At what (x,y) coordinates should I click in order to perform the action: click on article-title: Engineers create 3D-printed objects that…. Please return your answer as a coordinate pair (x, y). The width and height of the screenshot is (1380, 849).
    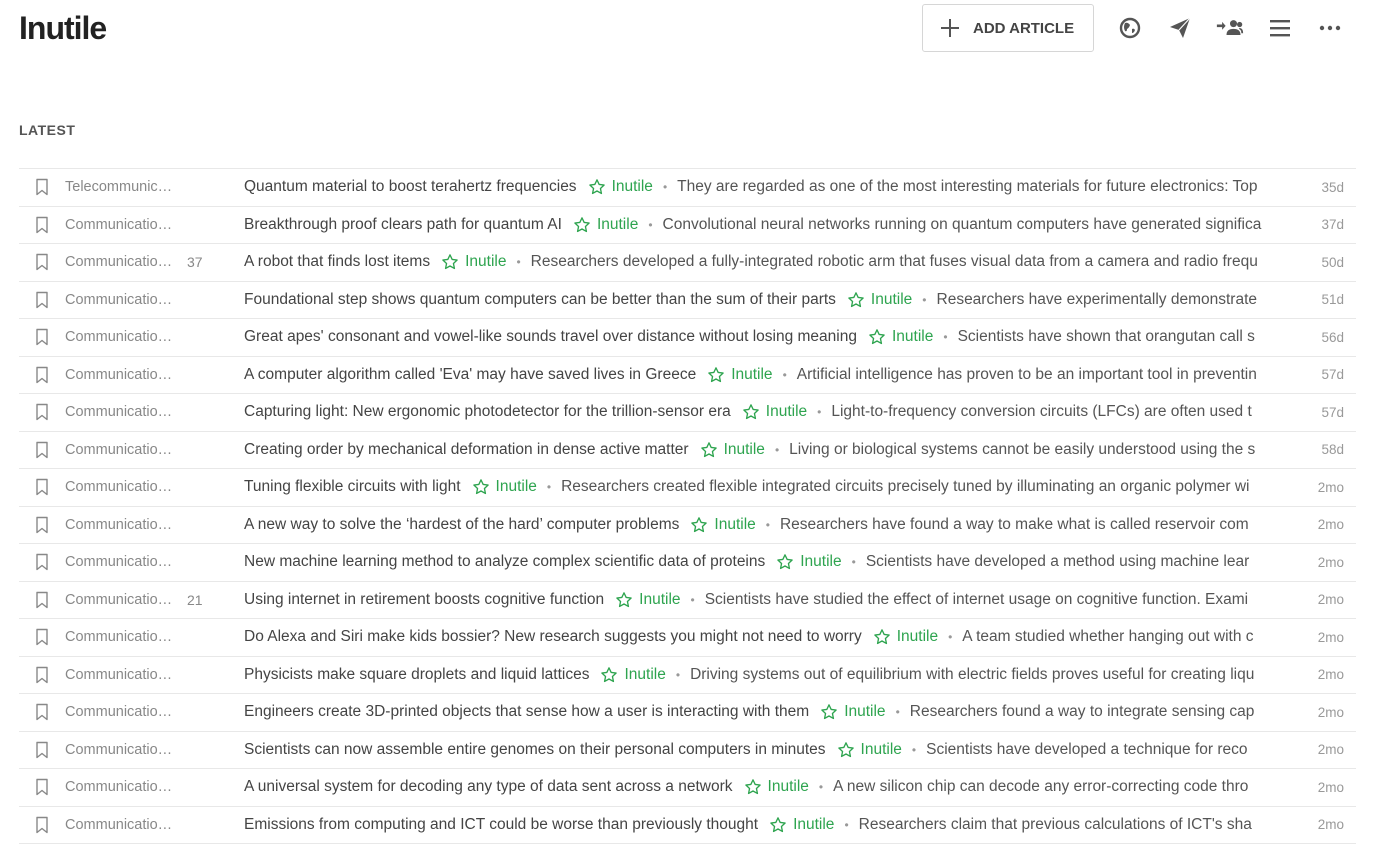
    Looking at the image, I should click on (526, 712).